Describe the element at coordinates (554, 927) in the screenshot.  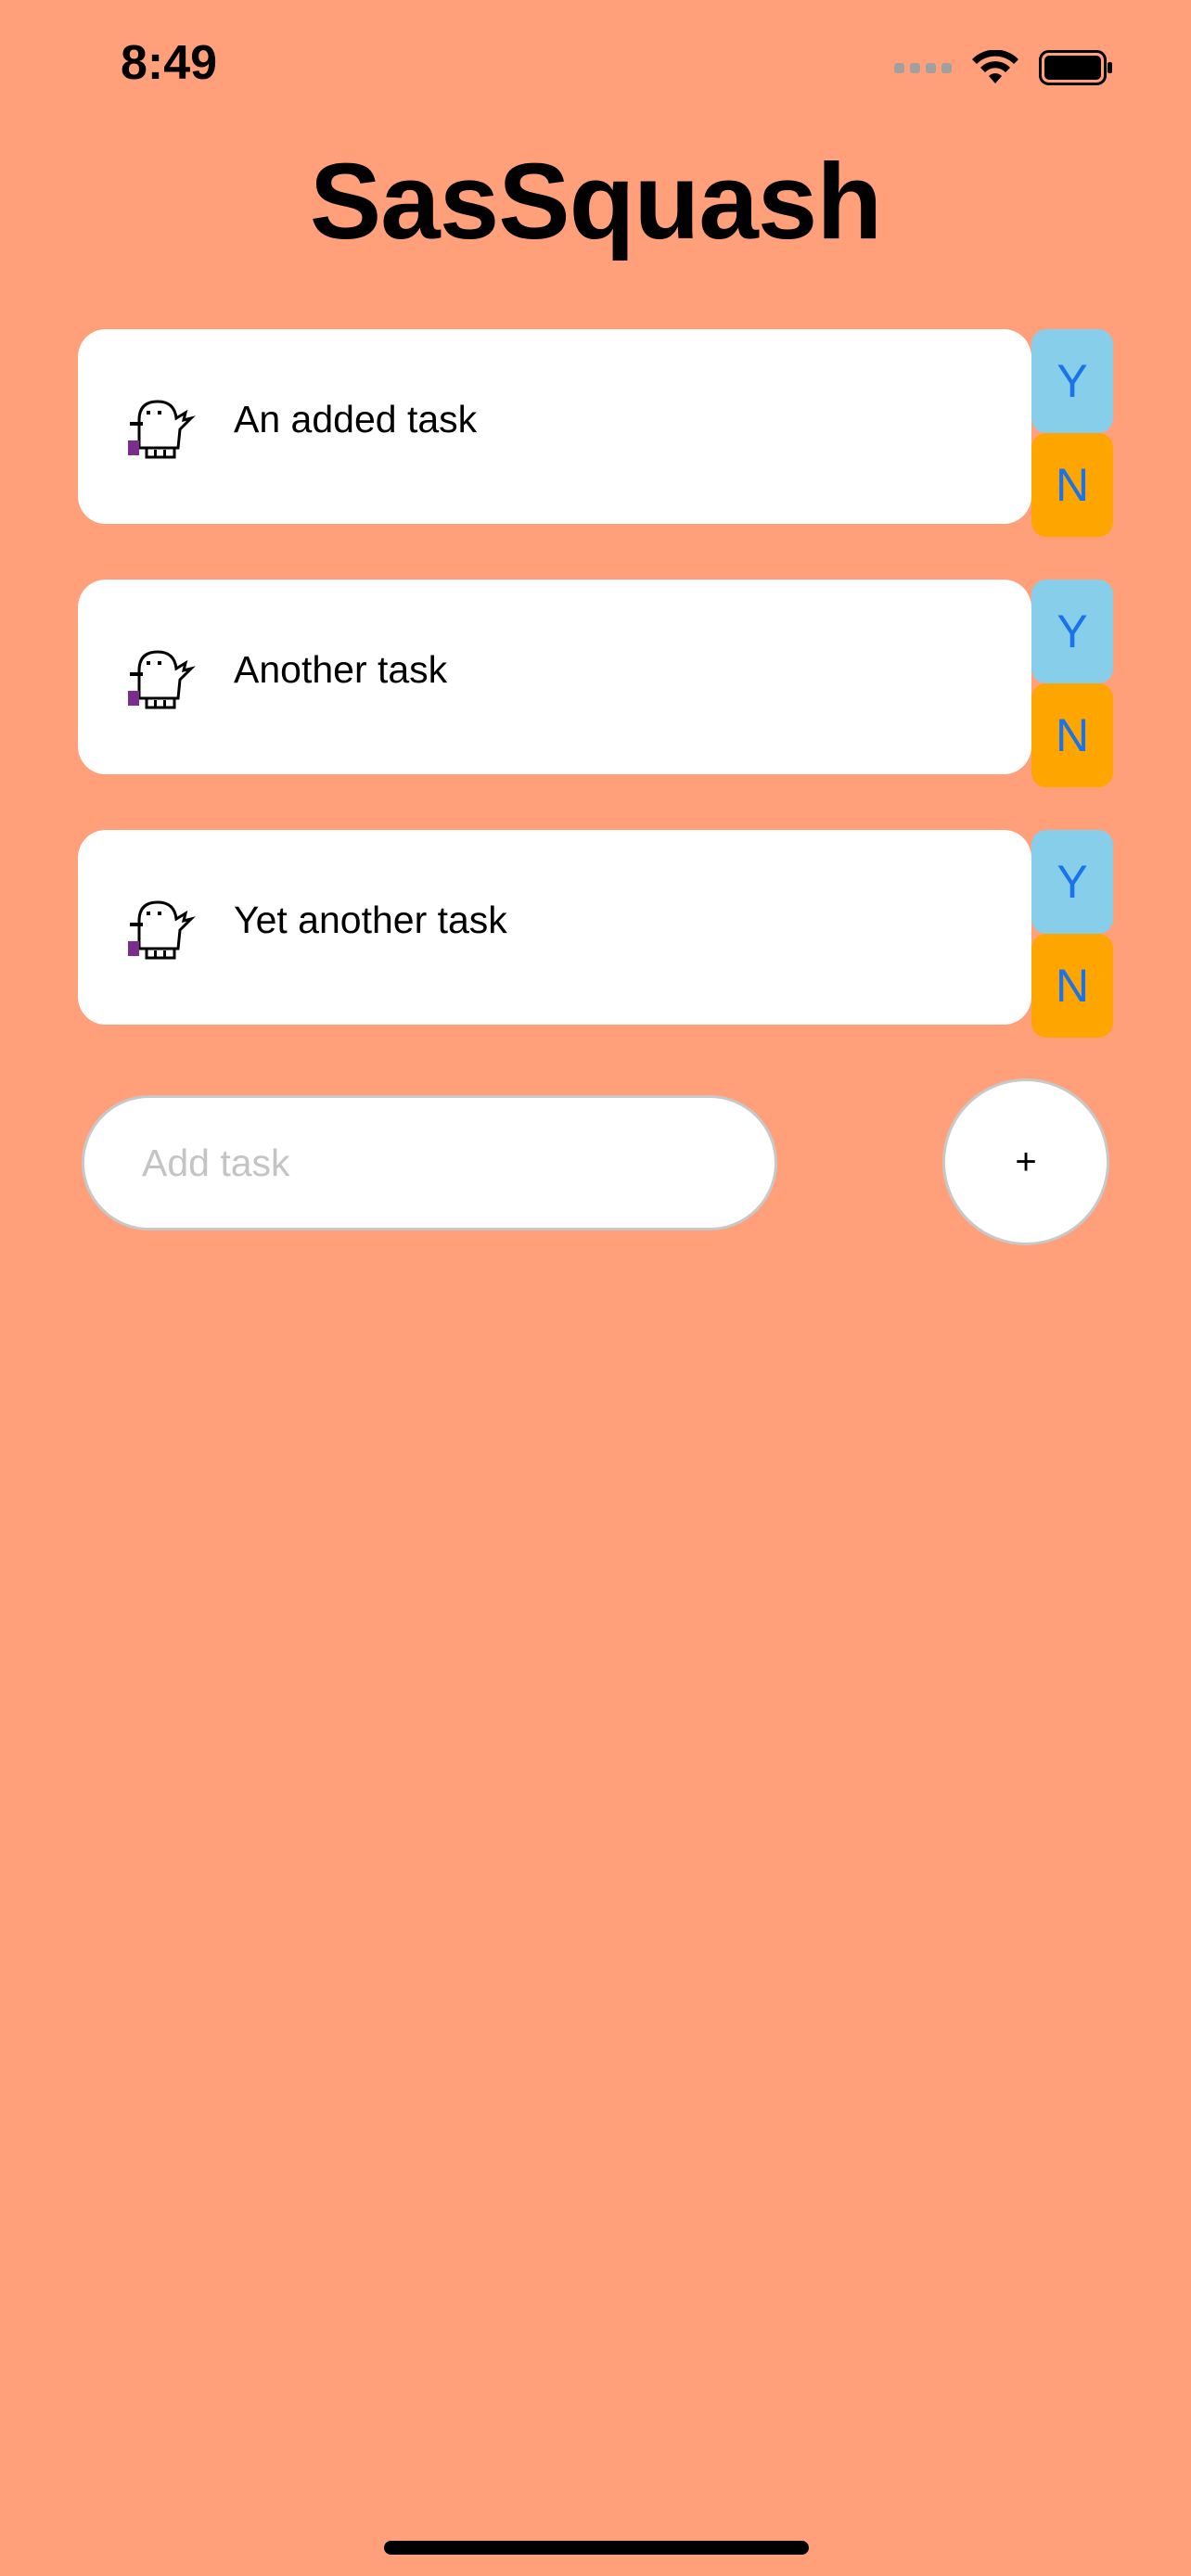
I see `task-card: Yet another task` at that location.